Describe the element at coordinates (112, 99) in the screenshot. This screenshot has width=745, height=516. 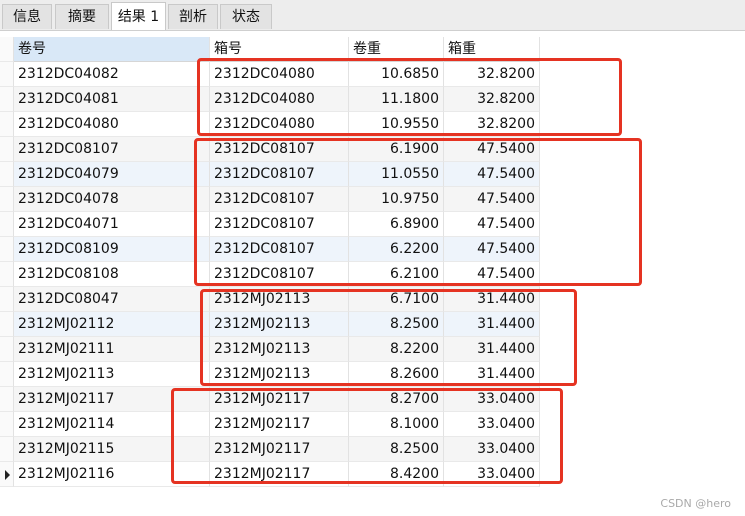
I see `cell-roll-no: 2312DC04081` at that location.